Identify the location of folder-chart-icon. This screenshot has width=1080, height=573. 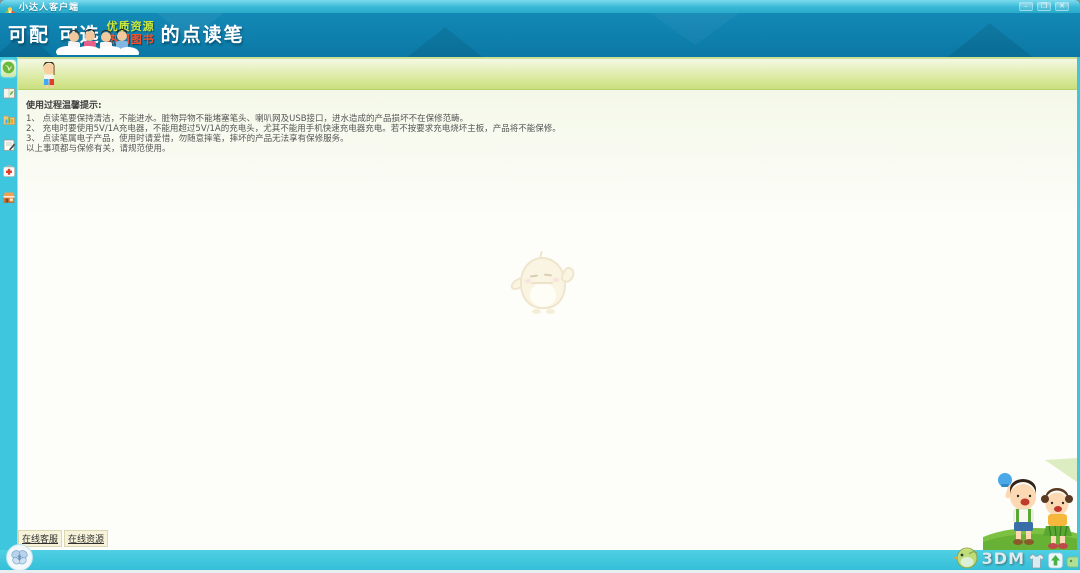
(9, 120).